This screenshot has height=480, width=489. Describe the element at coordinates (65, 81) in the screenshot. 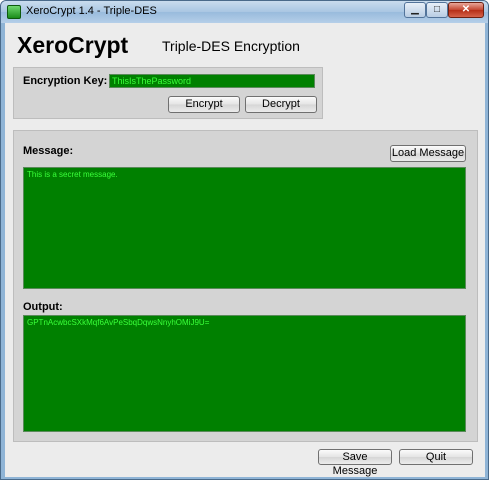

I see `encryption-key-label: Encryption Key:` at that location.